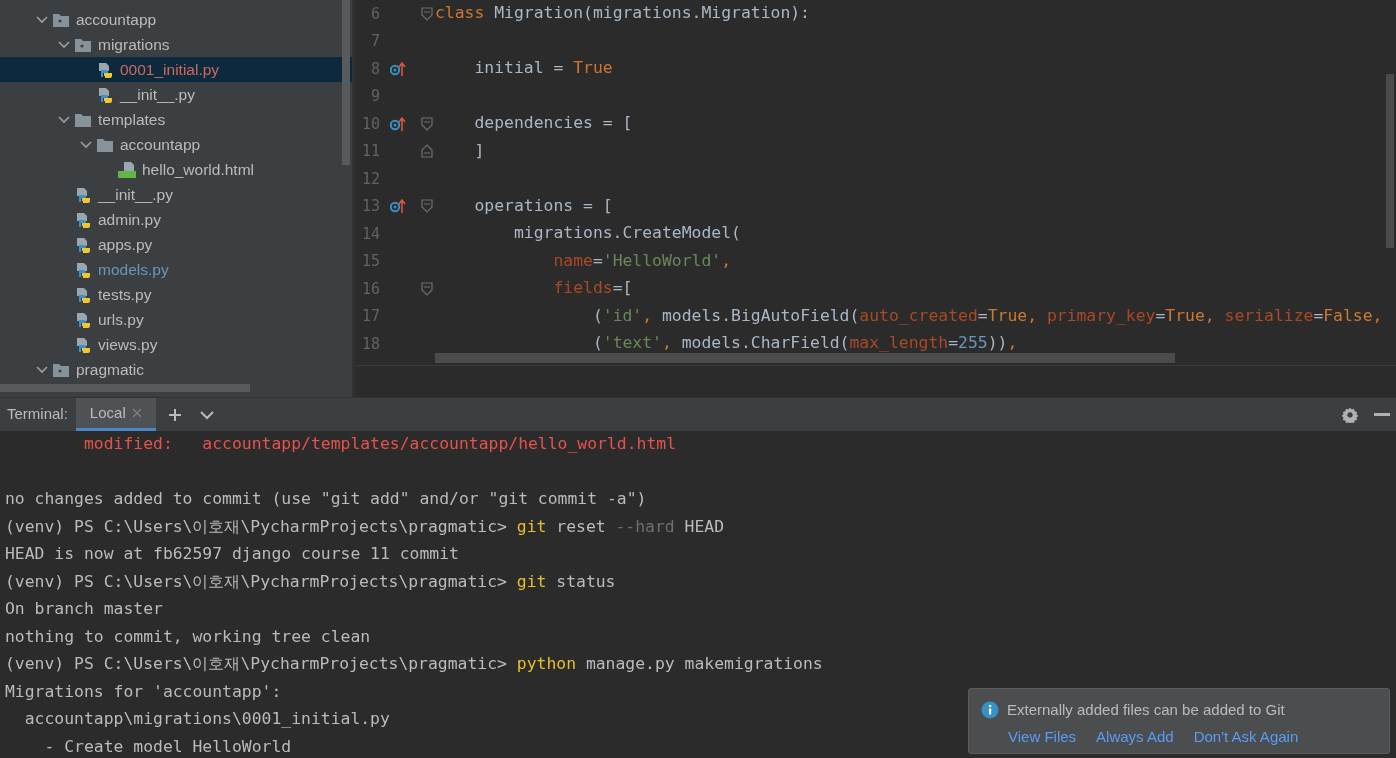 Image resolution: width=1396 pixels, height=758 pixels. Describe the element at coordinates (176, 344) in the screenshot. I see `tree-item: views.py` at that location.